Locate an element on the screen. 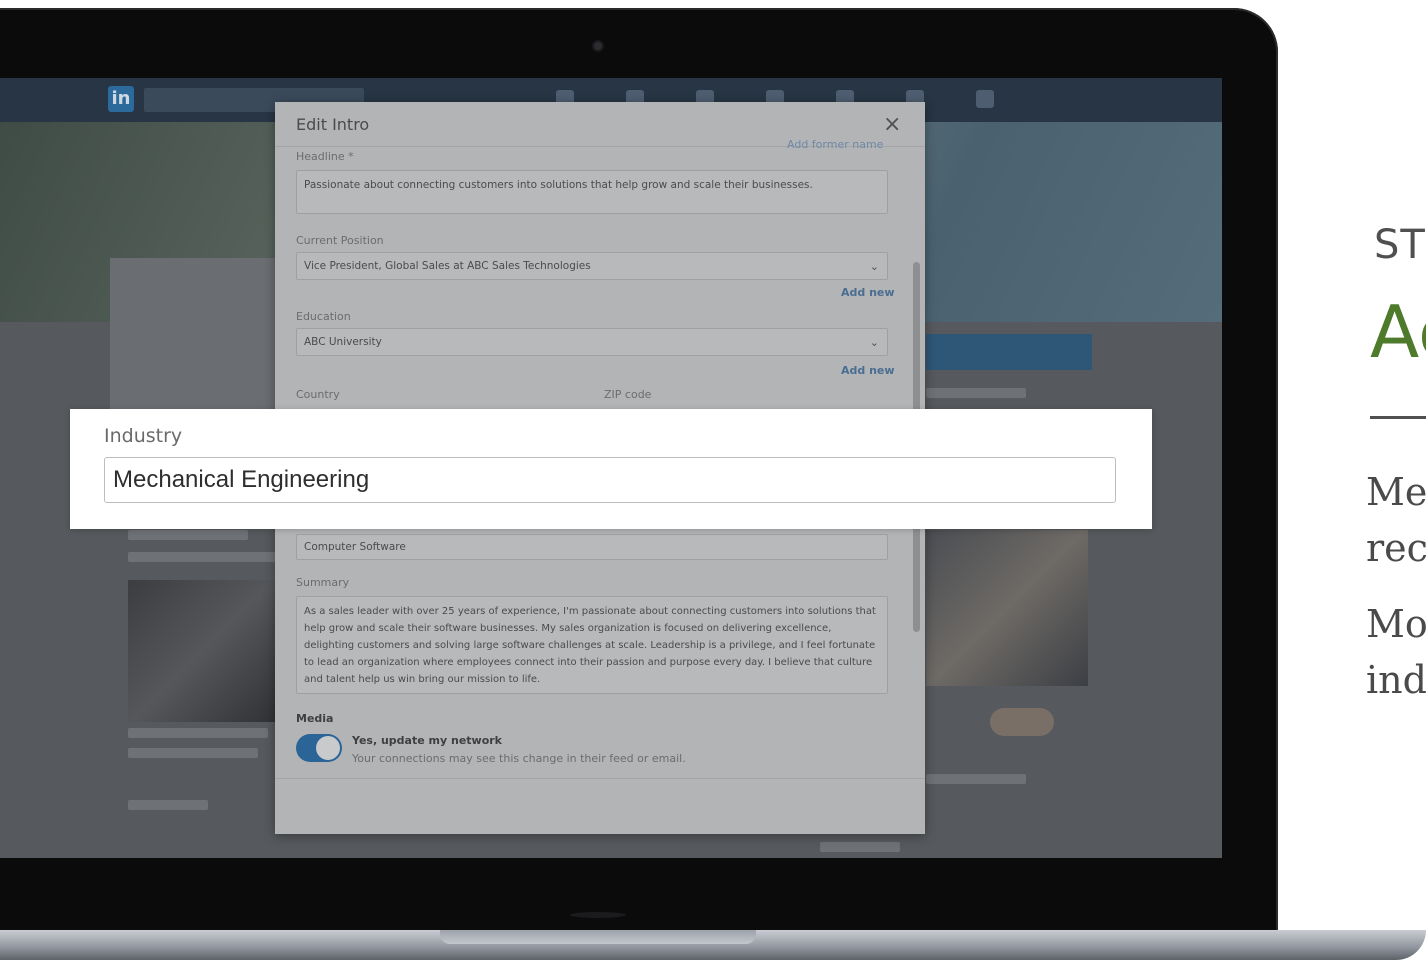  see-more-link is located at coordinates (860, 847).